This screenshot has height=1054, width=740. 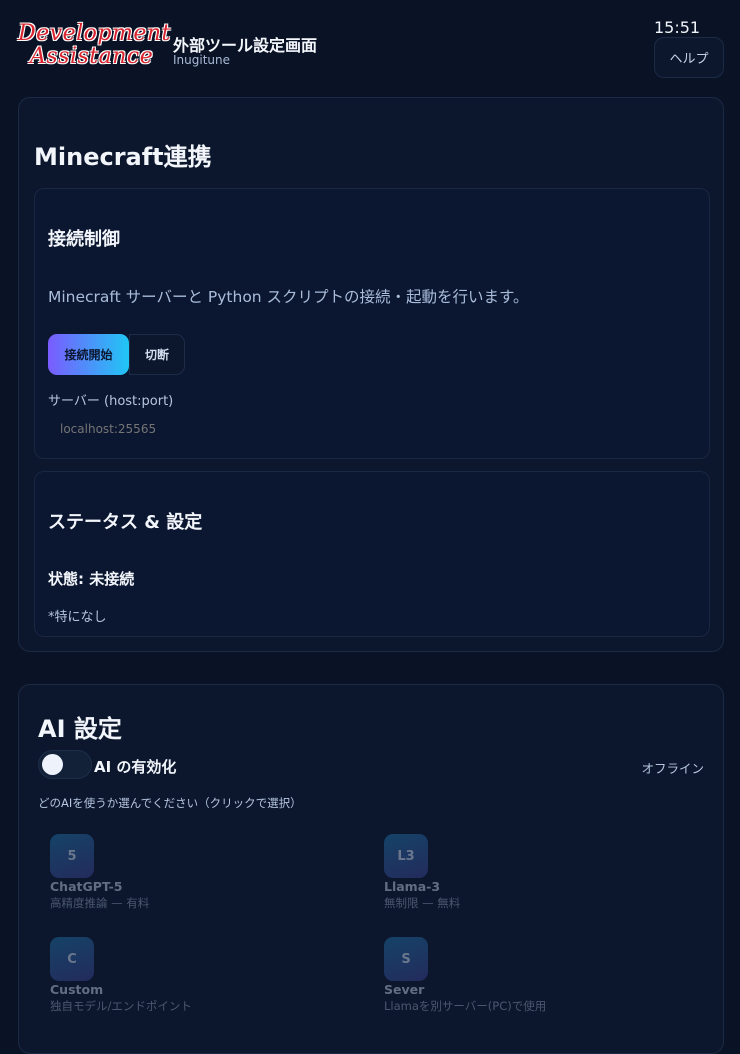 I want to click on connection-description: Minecraft サーバーと Python スクリプトの接続・起動を行います。, so click(x=288, y=297).